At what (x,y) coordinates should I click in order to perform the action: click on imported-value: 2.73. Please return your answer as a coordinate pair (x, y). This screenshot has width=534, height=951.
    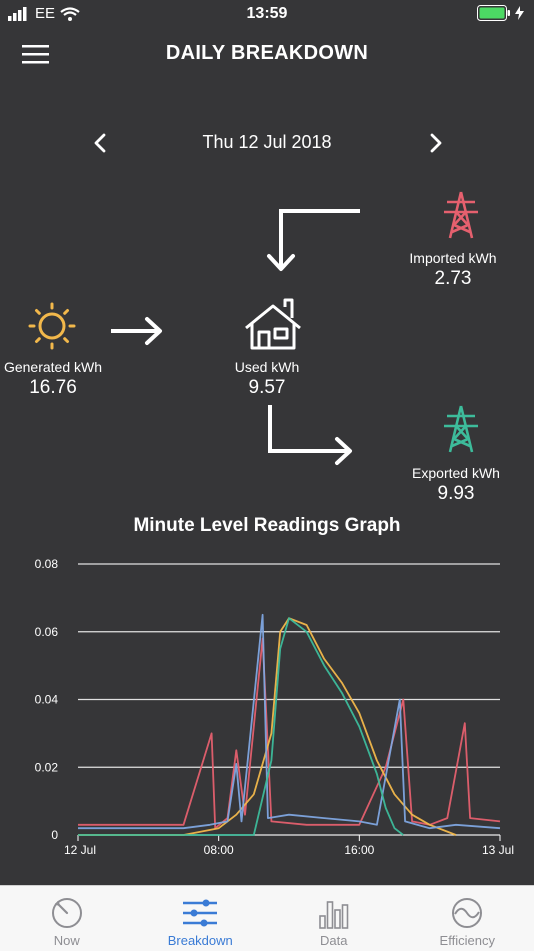
    Looking at the image, I should click on (451, 279).